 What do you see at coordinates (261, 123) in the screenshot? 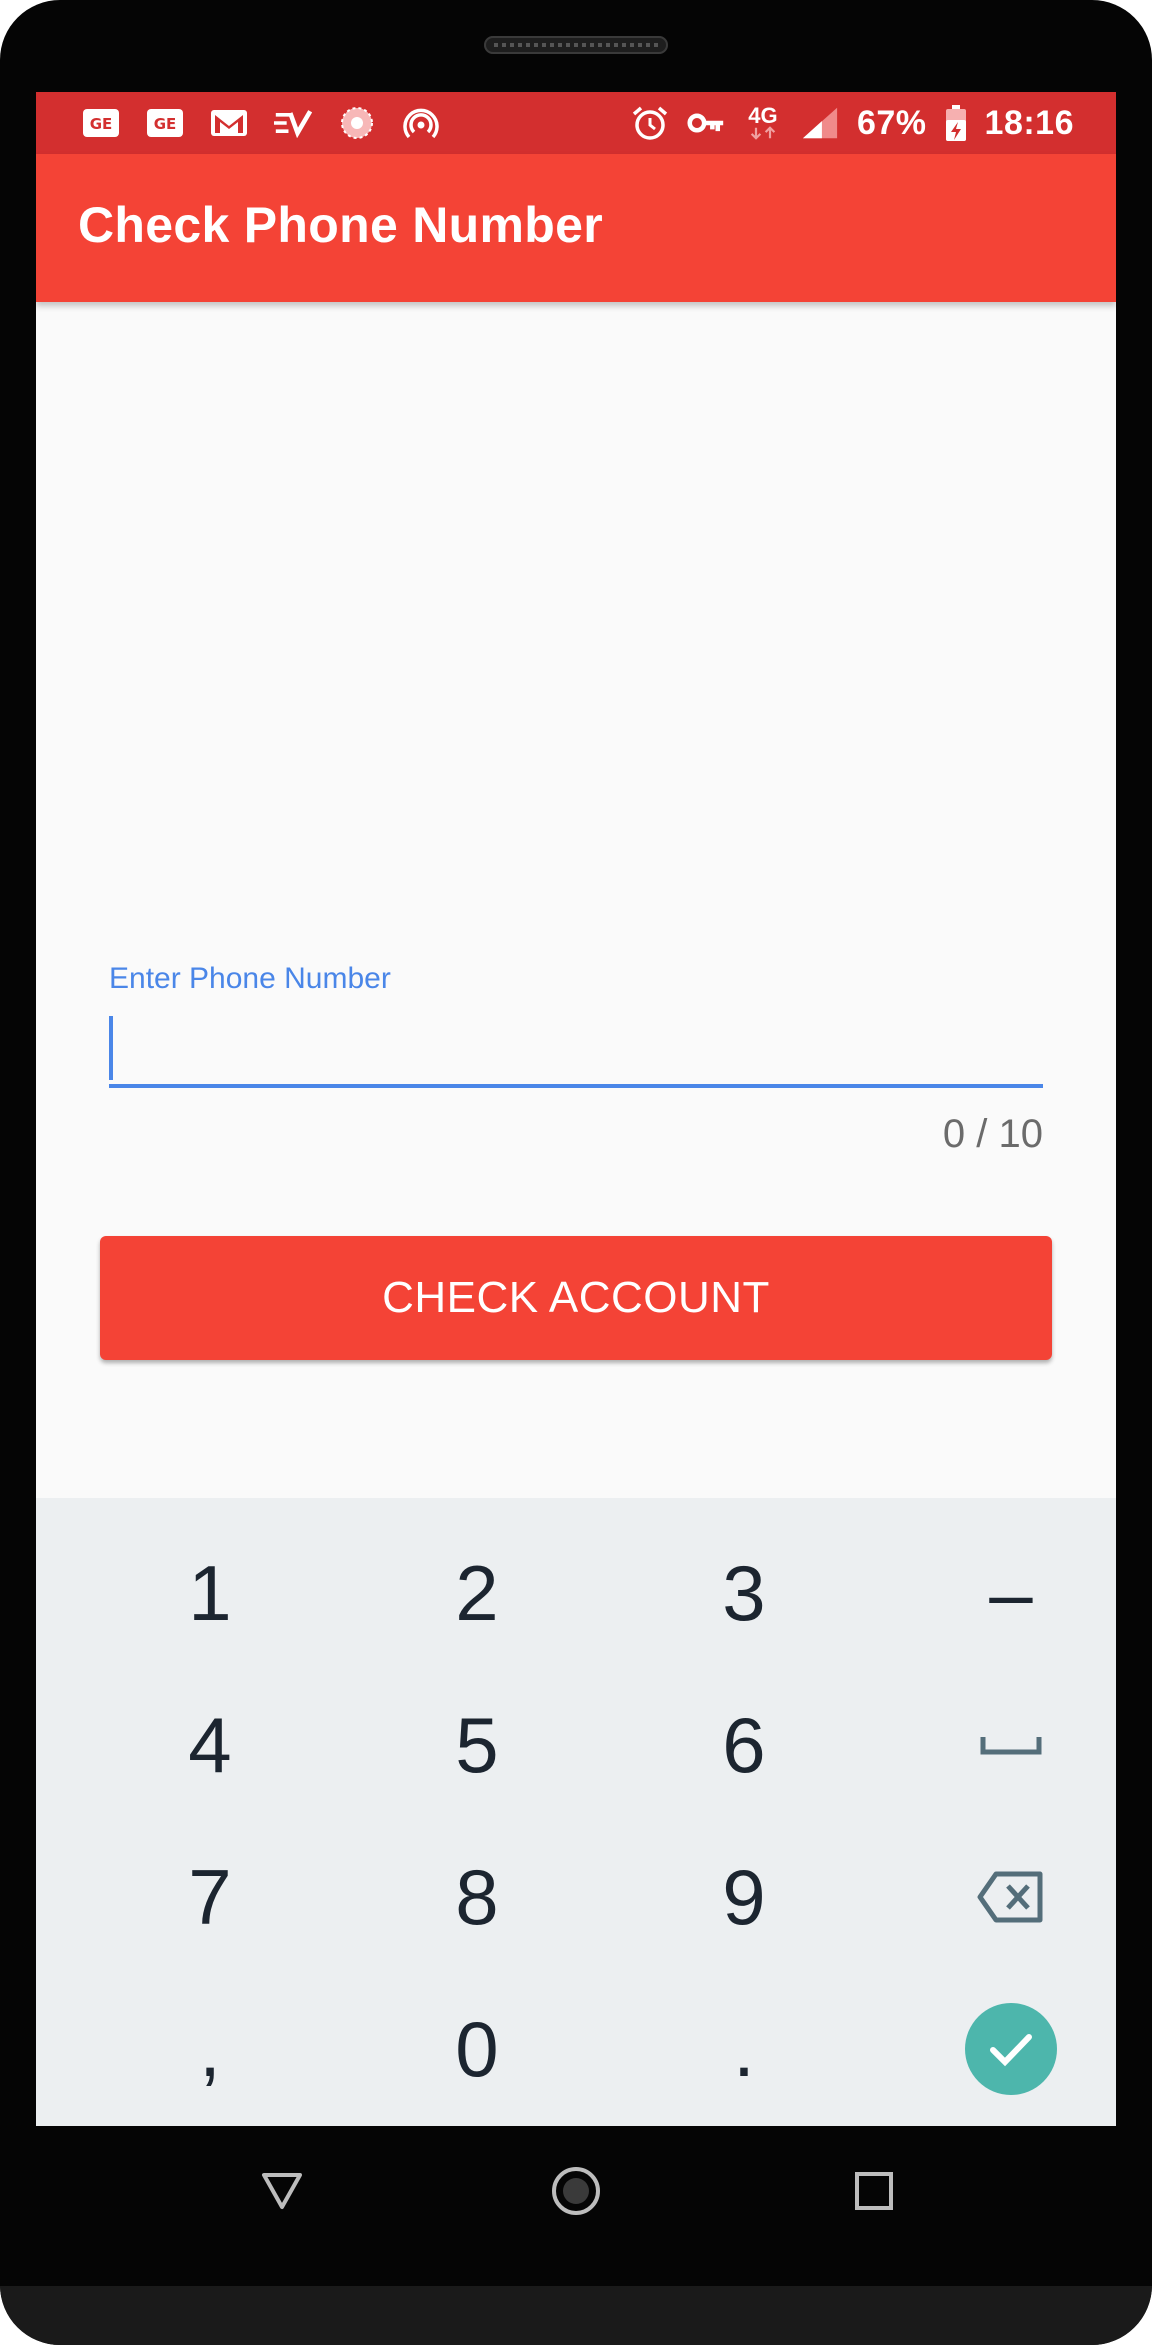
I see `notification-icons: GE GE` at bounding box center [261, 123].